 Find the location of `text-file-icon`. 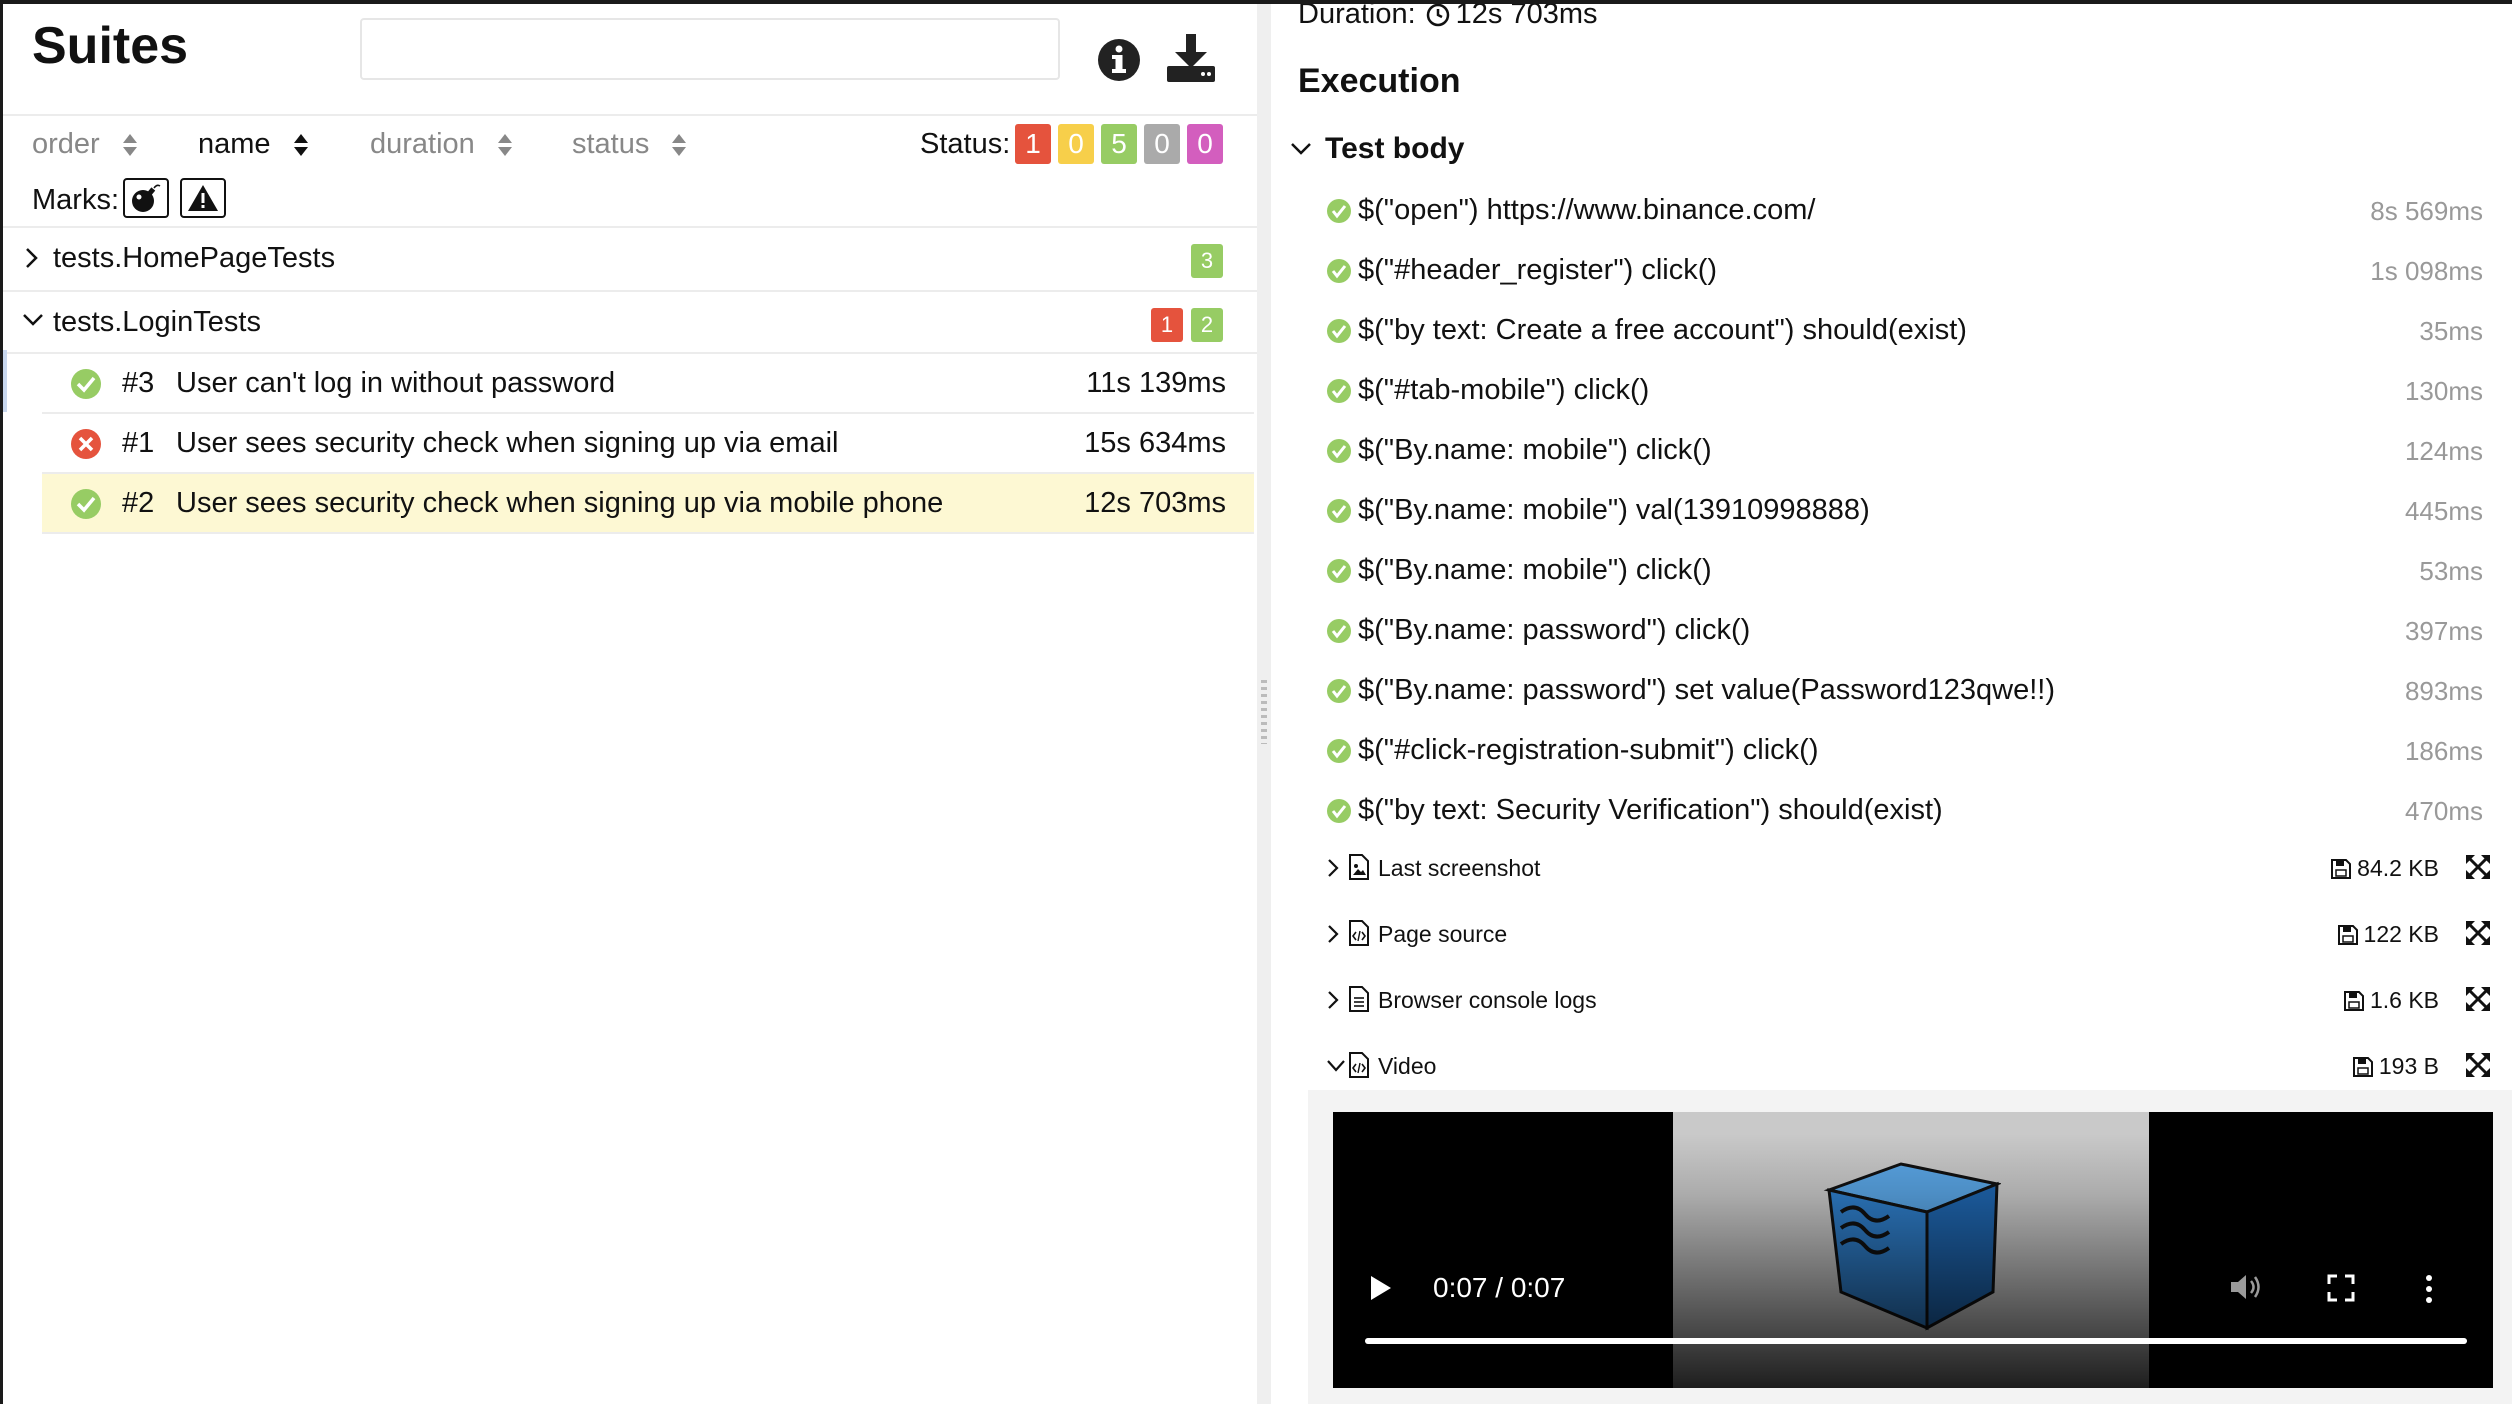

text-file-icon is located at coordinates (1359, 999).